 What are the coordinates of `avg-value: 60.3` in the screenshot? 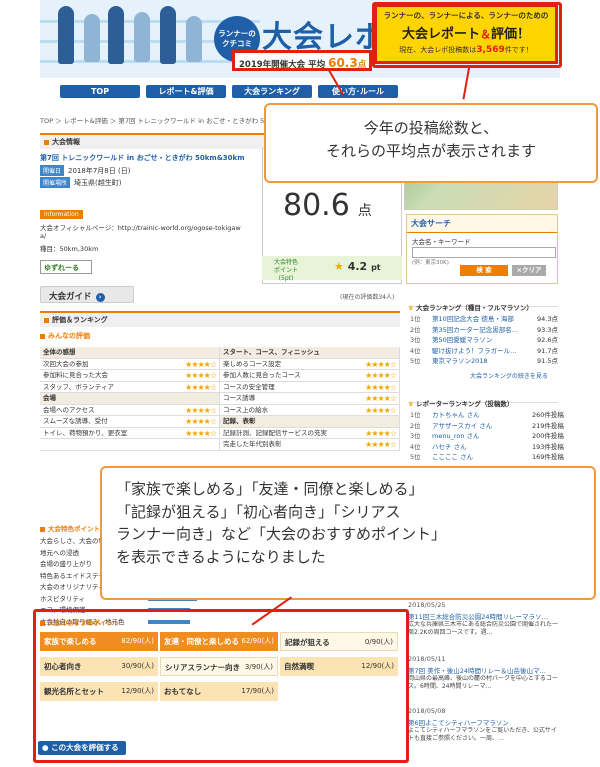 It's located at (343, 63).